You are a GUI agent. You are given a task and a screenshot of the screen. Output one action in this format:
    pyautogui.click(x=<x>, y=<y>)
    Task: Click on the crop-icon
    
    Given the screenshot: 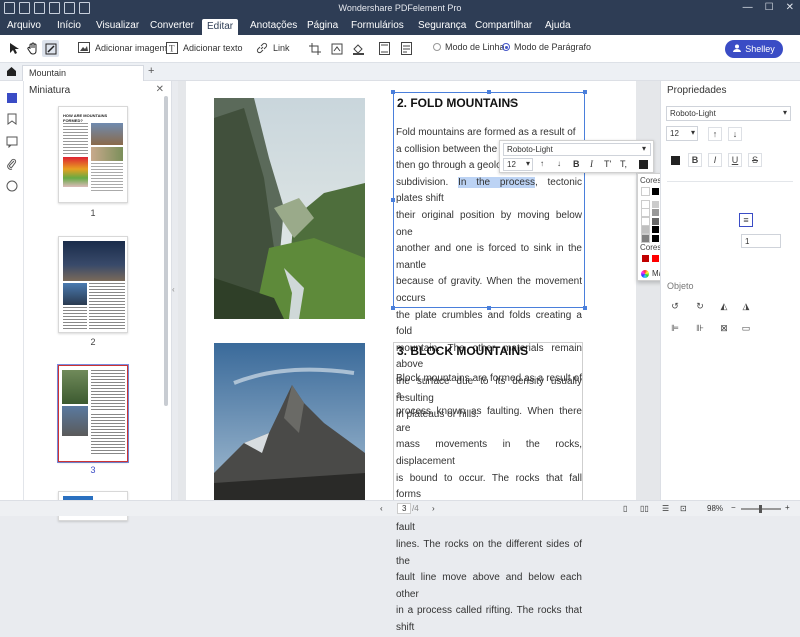 What is the action you would take?
    pyautogui.click(x=314, y=48)
    